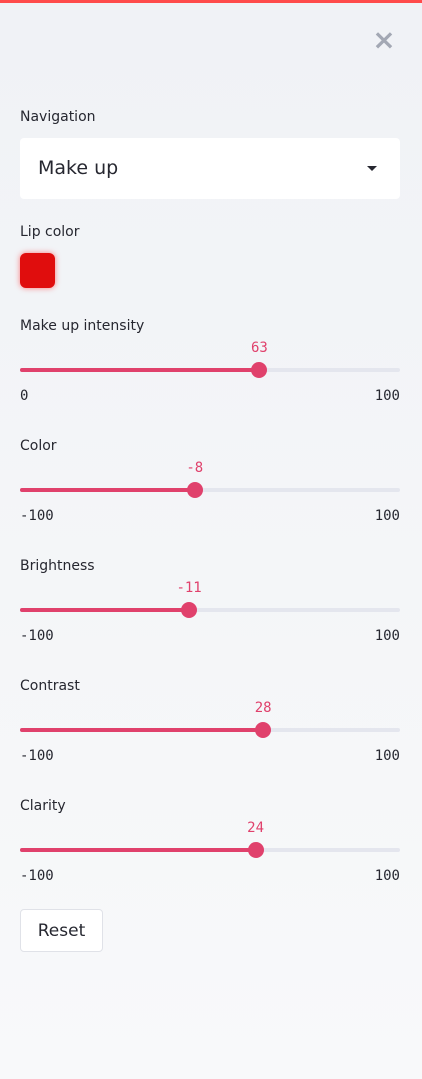 This screenshot has height=1079, width=422. What do you see at coordinates (259, 348) in the screenshot?
I see `slider-value: 63` at bounding box center [259, 348].